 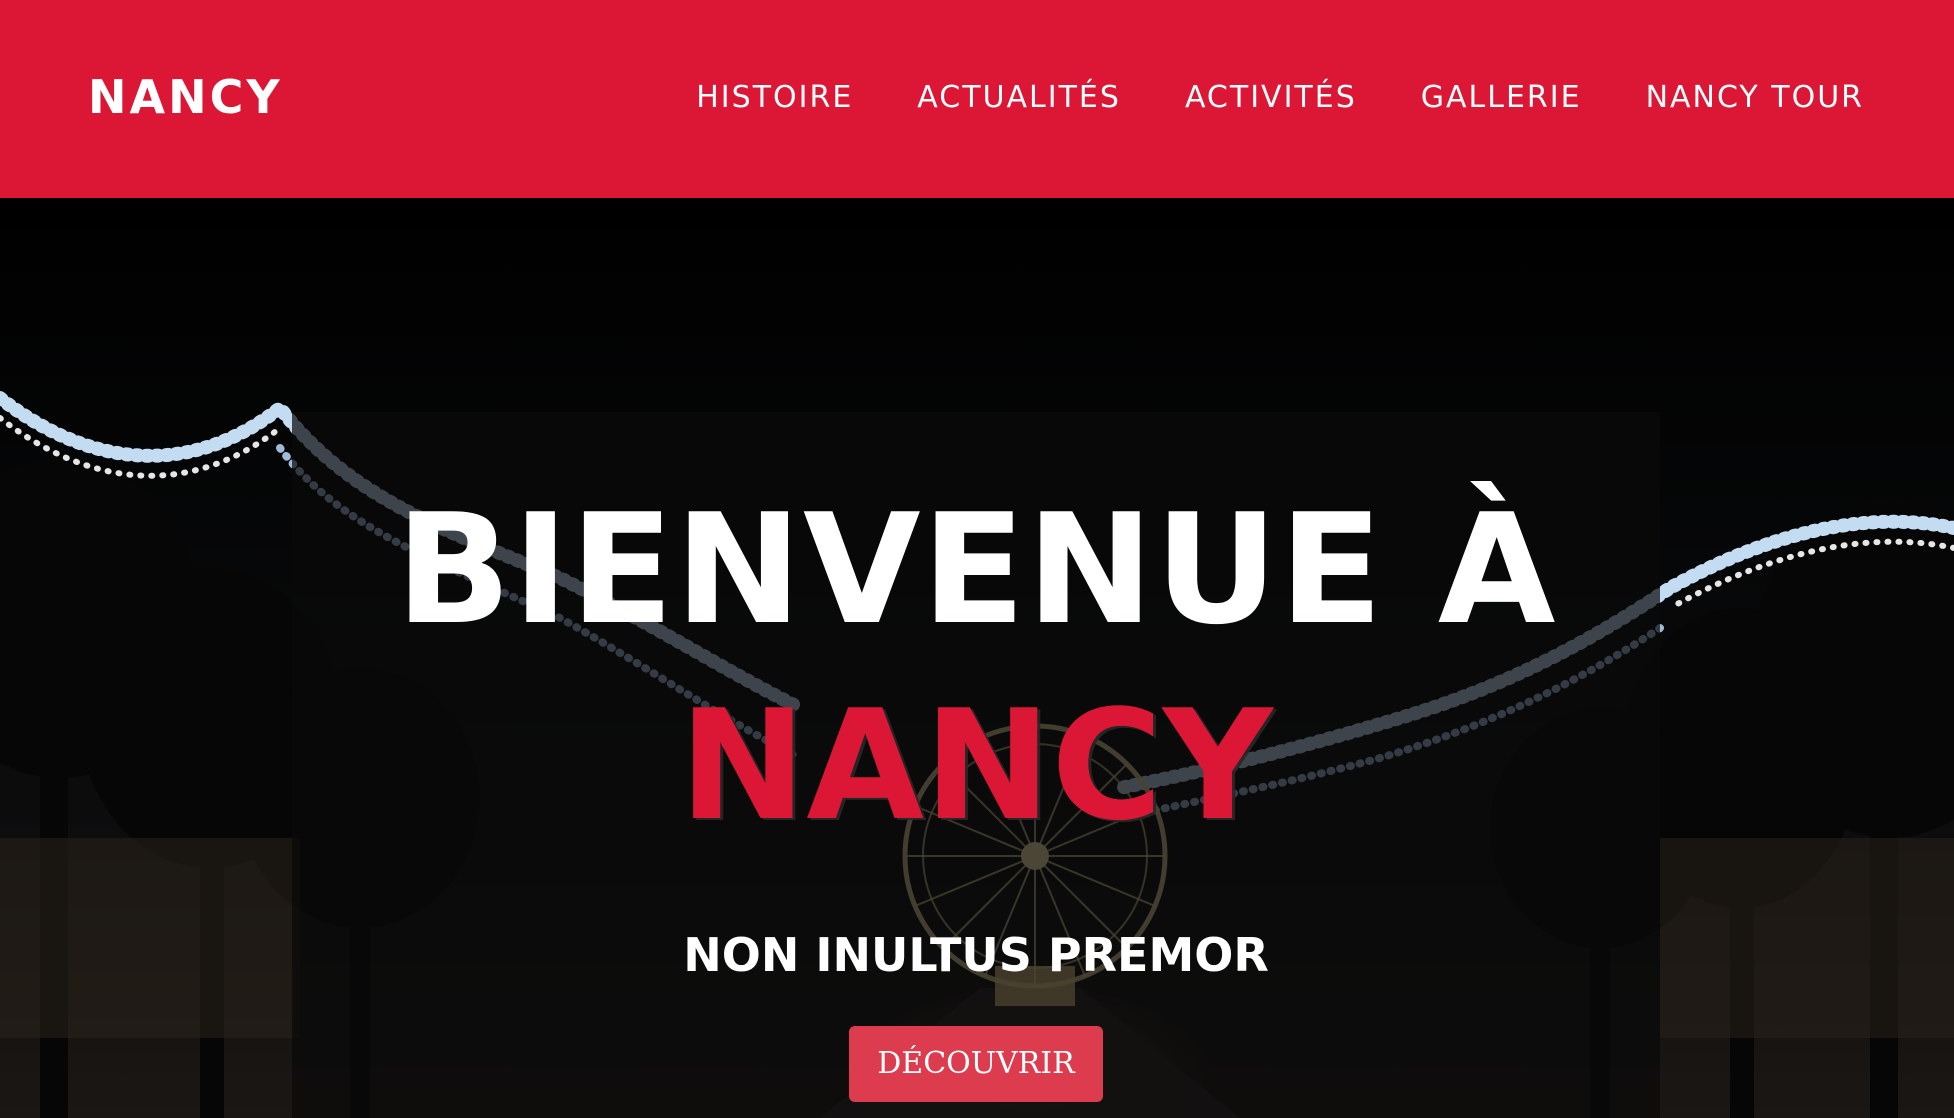 What do you see at coordinates (1019, 97) in the screenshot?
I see `nav-link-actualites: ACTUALITÉS` at bounding box center [1019, 97].